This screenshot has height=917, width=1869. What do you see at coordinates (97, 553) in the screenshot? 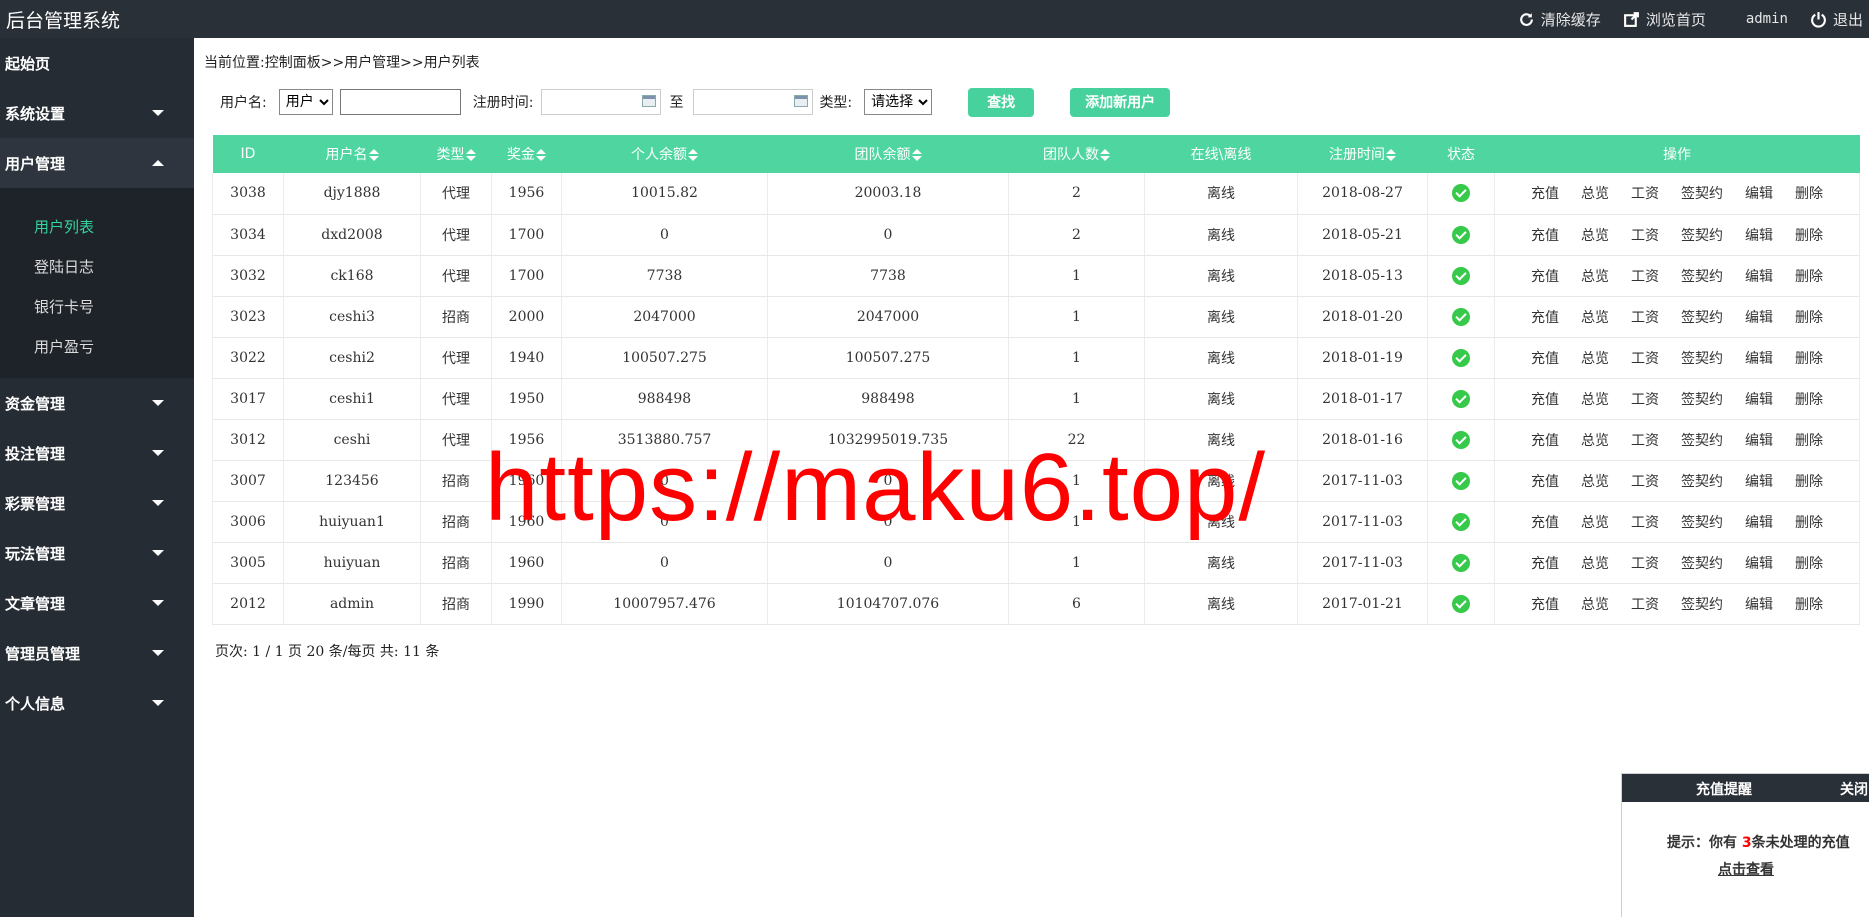
I see `sidebar-item-gameplay: 玩法管理` at bounding box center [97, 553].